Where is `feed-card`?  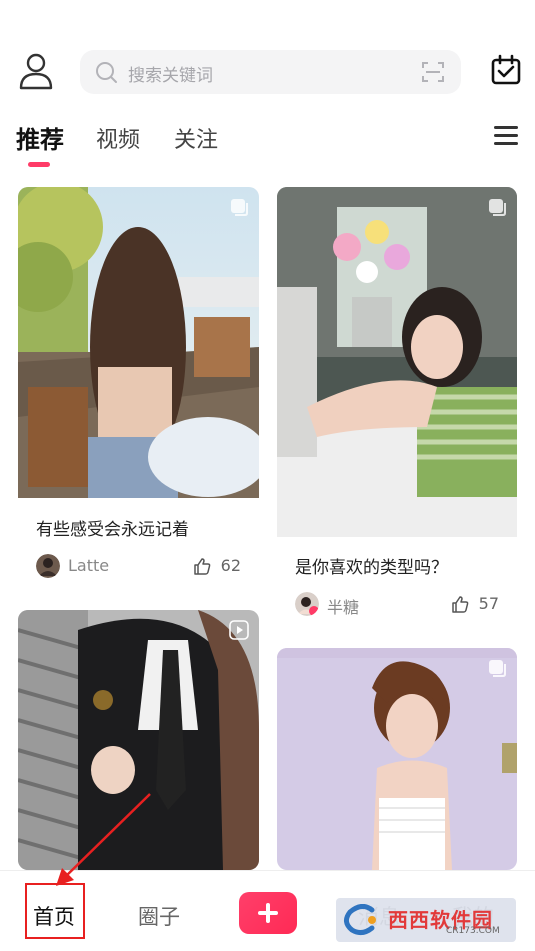
feed-card is located at coordinates (397, 759).